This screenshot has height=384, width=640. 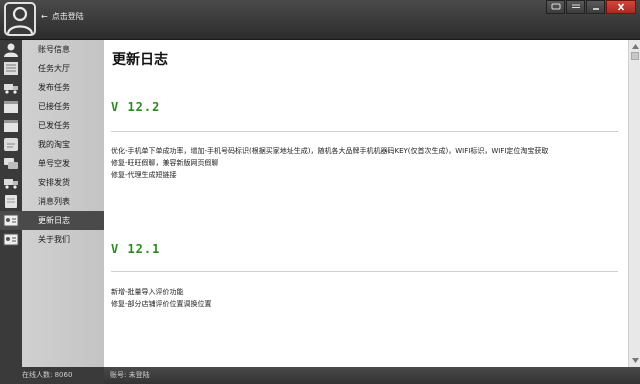 I want to click on sidebar-item-accepted-tasks: 已接任务, so click(x=52, y=106).